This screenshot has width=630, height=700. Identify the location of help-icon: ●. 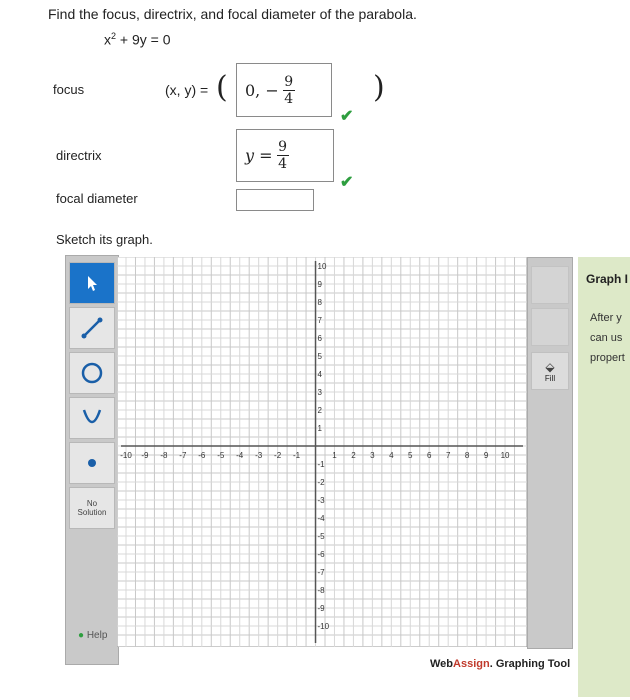
(81, 635).